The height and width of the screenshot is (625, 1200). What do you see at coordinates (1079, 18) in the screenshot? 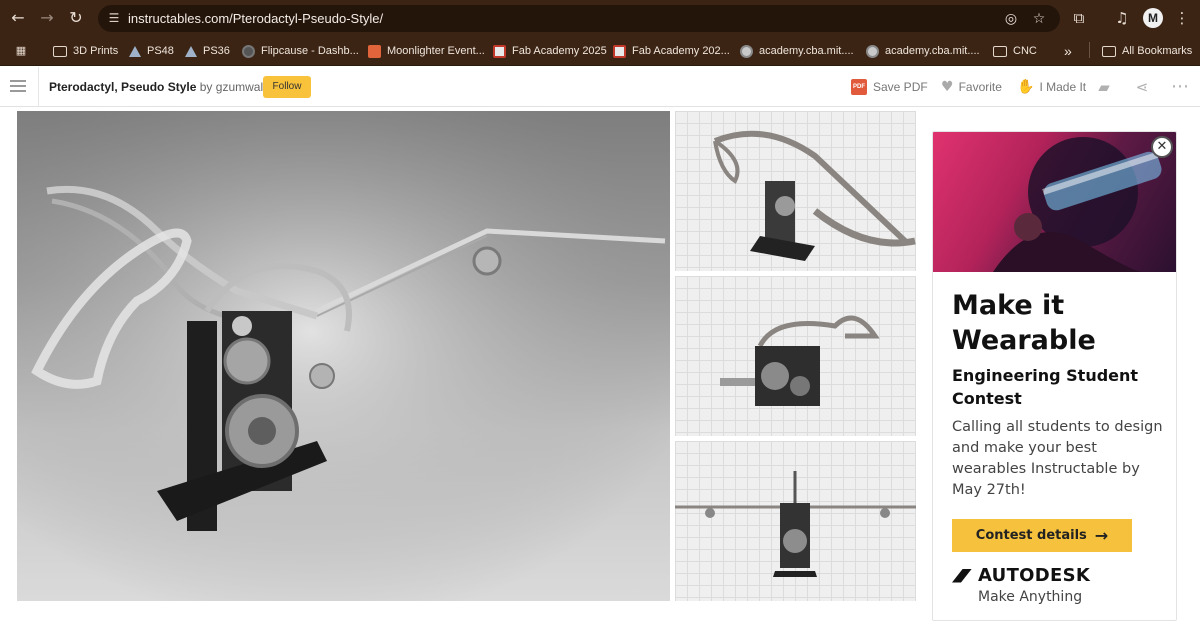
I see `puzzle-icon: ⧉` at bounding box center [1079, 18].